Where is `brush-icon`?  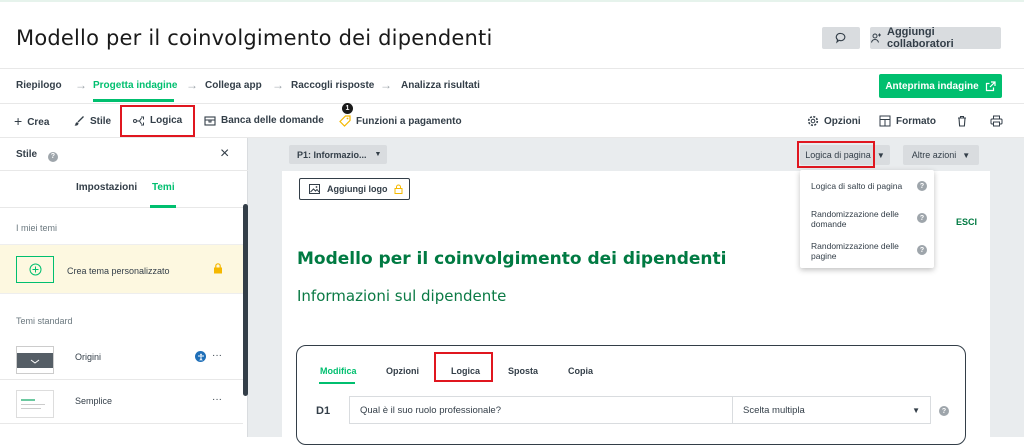 brush-icon is located at coordinates (79, 121).